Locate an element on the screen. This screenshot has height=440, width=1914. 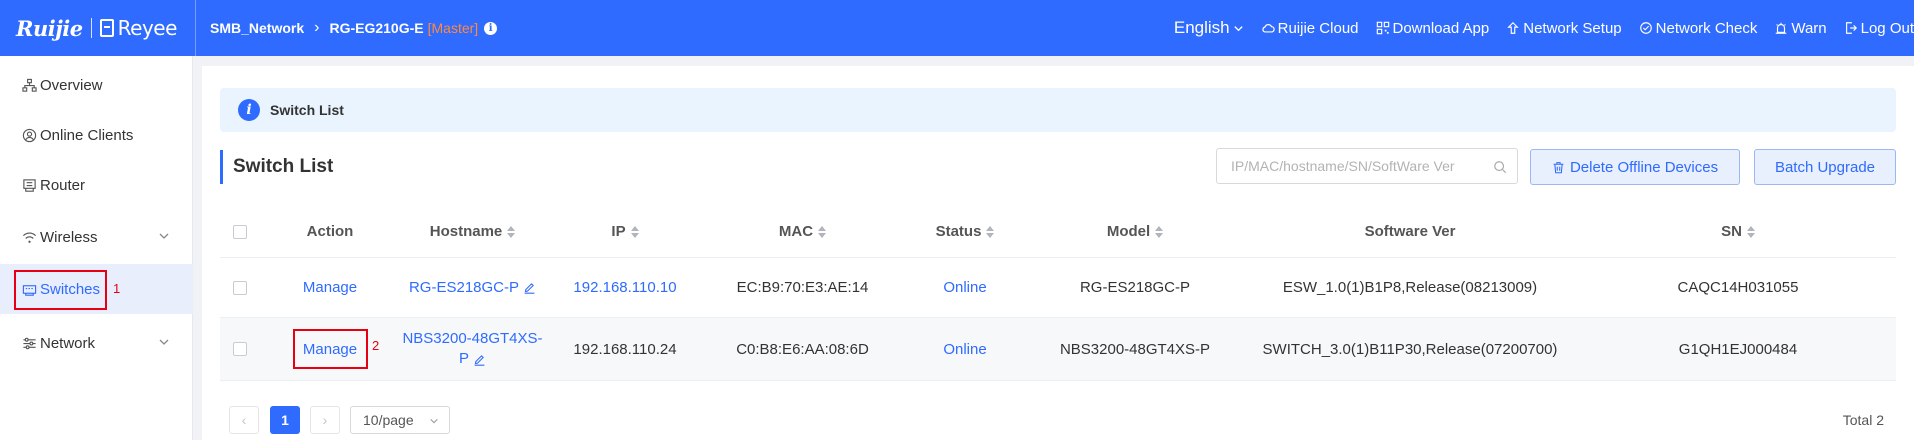
sidebar-item-label: Wireless is located at coordinates (69, 237).